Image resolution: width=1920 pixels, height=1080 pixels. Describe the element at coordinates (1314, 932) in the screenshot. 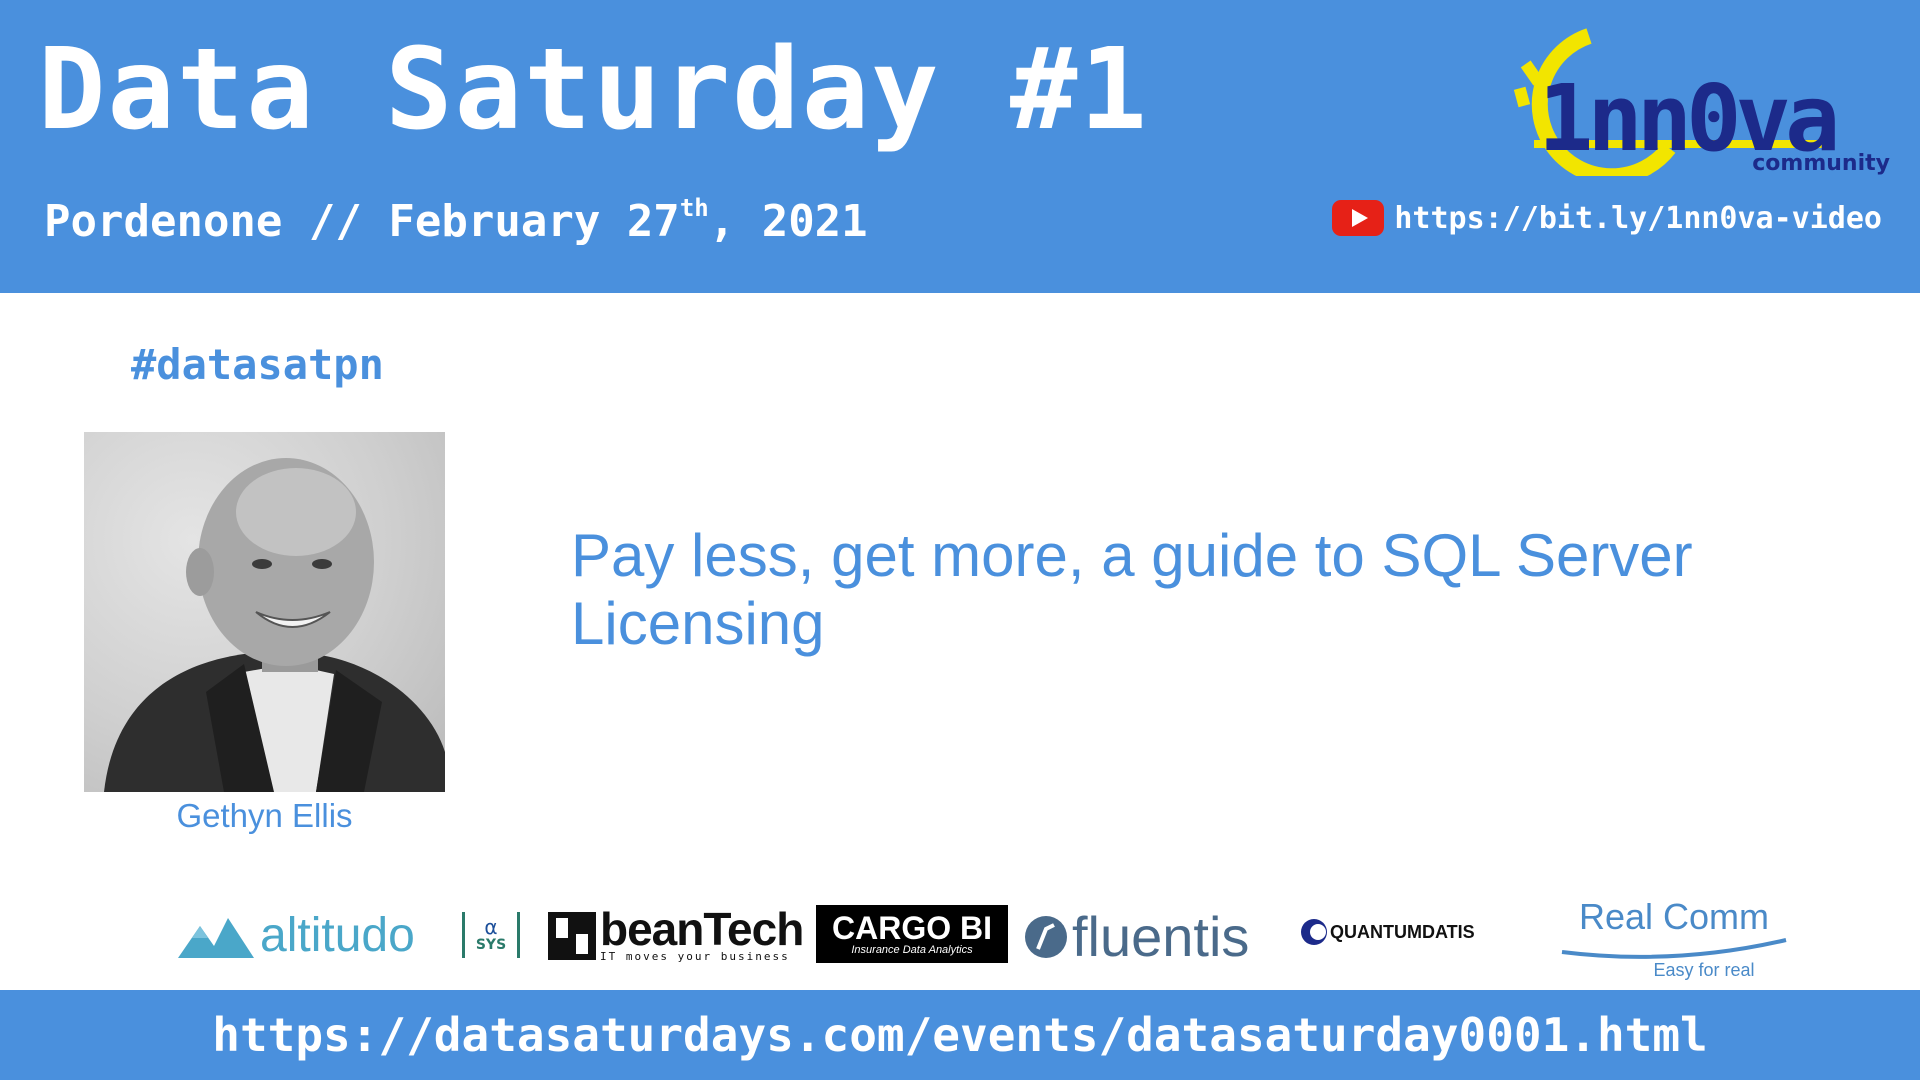

I see `quantumdatis-icon` at that location.